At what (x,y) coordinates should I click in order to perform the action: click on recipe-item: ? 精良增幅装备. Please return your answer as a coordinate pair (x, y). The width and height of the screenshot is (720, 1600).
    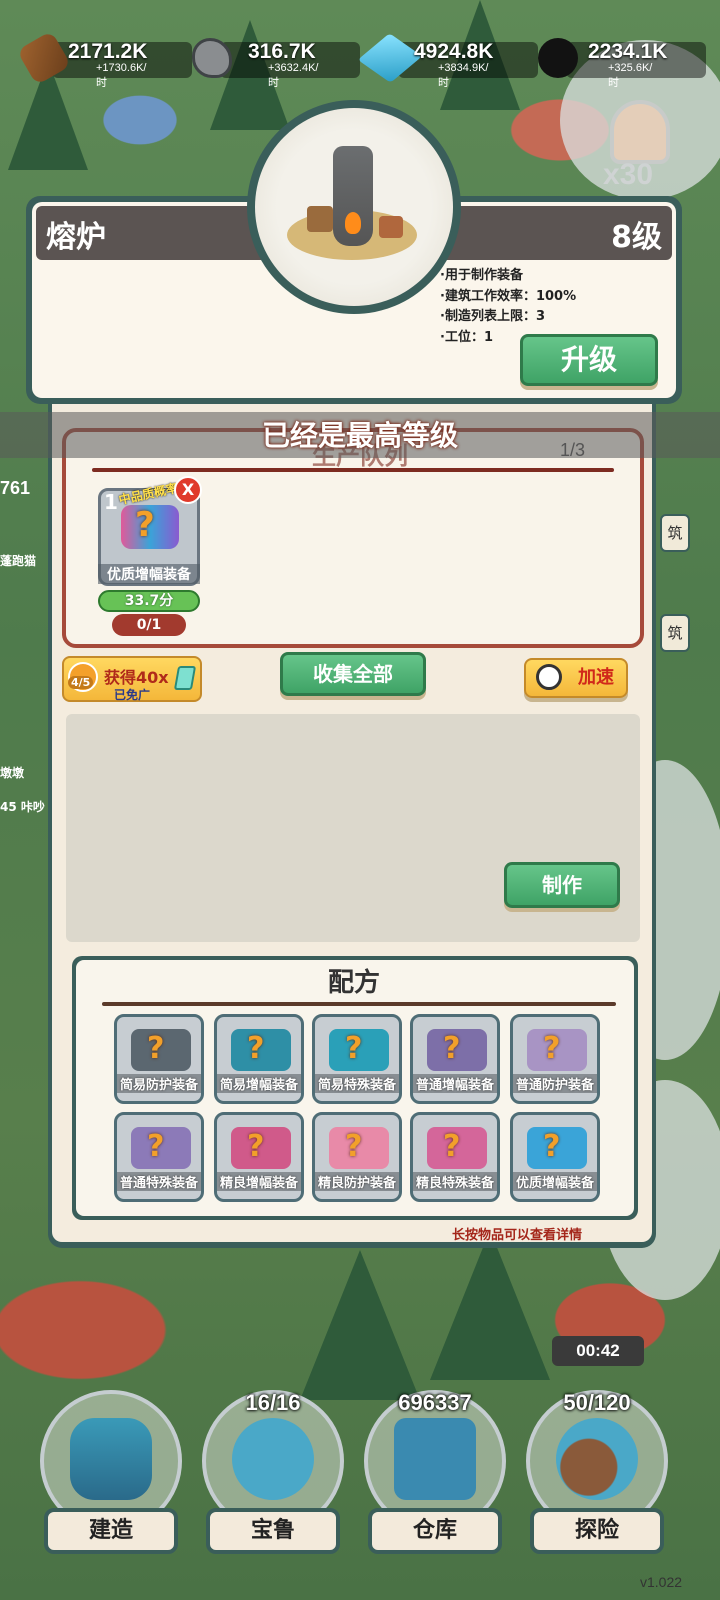
    Looking at the image, I should click on (259, 1157).